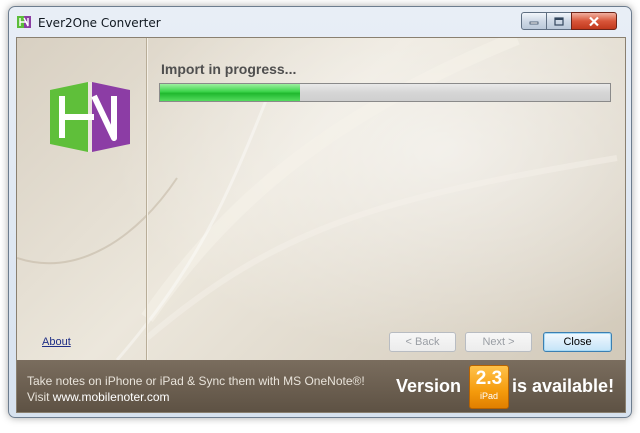 The height and width of the screenshot is (433, 640). What do you see at coordinates (99, 23) in the screenshot?
I see `window-title: Ever2One Converter` at bounding box center [99, 23].